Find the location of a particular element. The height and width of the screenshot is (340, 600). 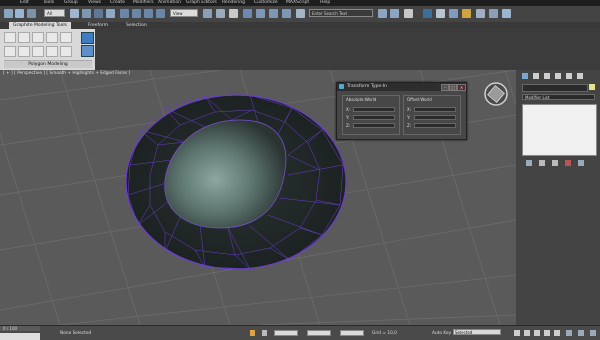

rendered-frame-icon is located at coordinates (493, 13).